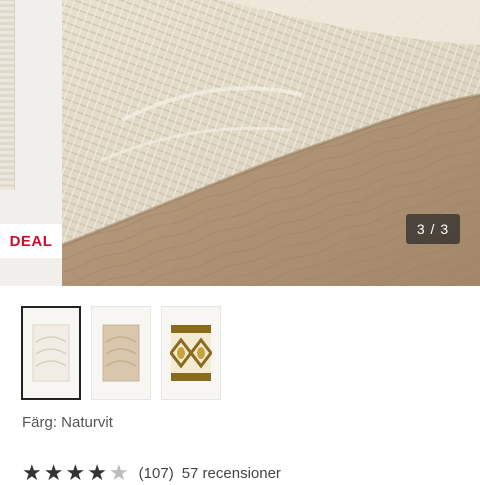 Image resolution: width=480 pixels, height=485 pixels. What do you see at coordinates (31, 241) in the screenshot?
I see `deal-badge: DEAL` at bounding box center [31, 241].